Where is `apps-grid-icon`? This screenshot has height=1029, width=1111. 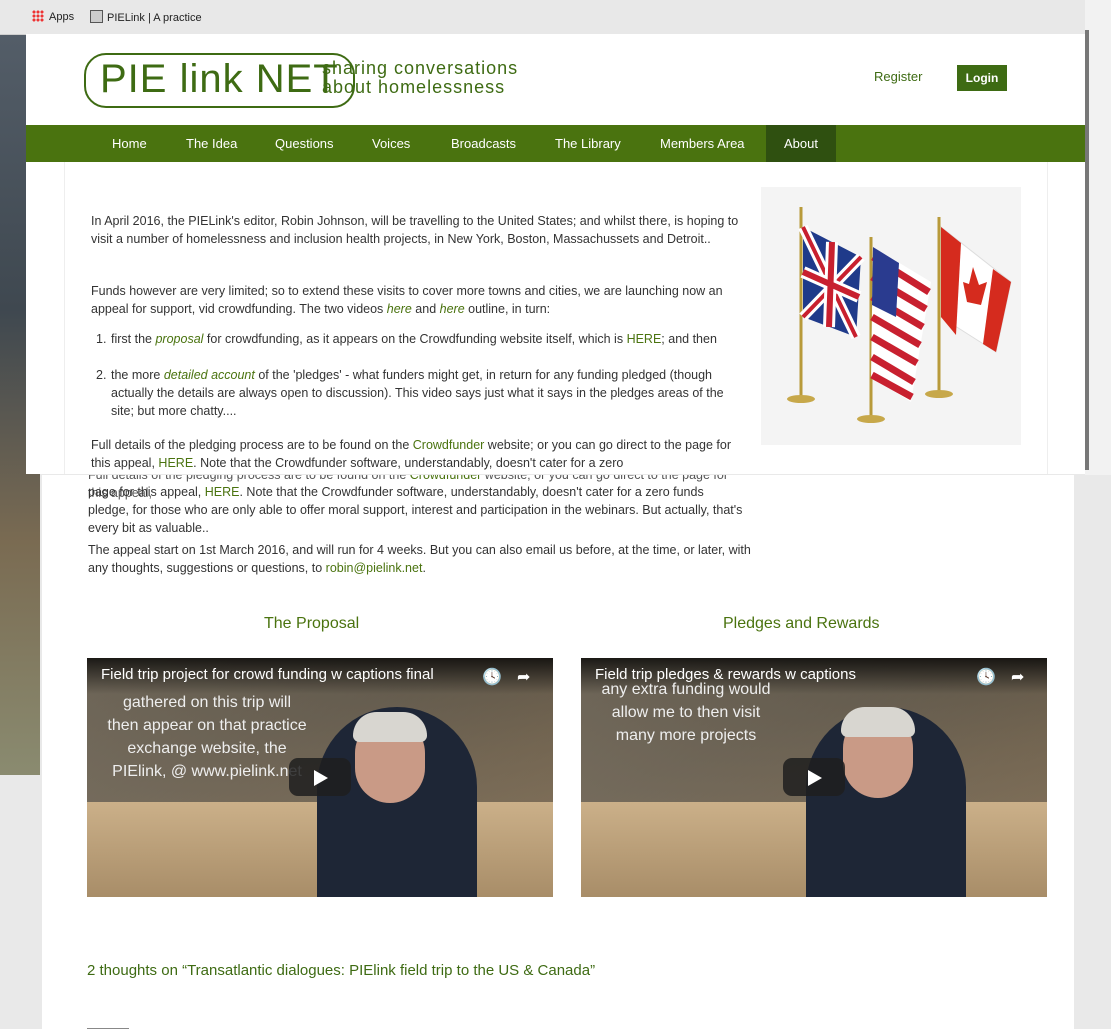 apps-grid-icon is located at coordinates (38, 16).